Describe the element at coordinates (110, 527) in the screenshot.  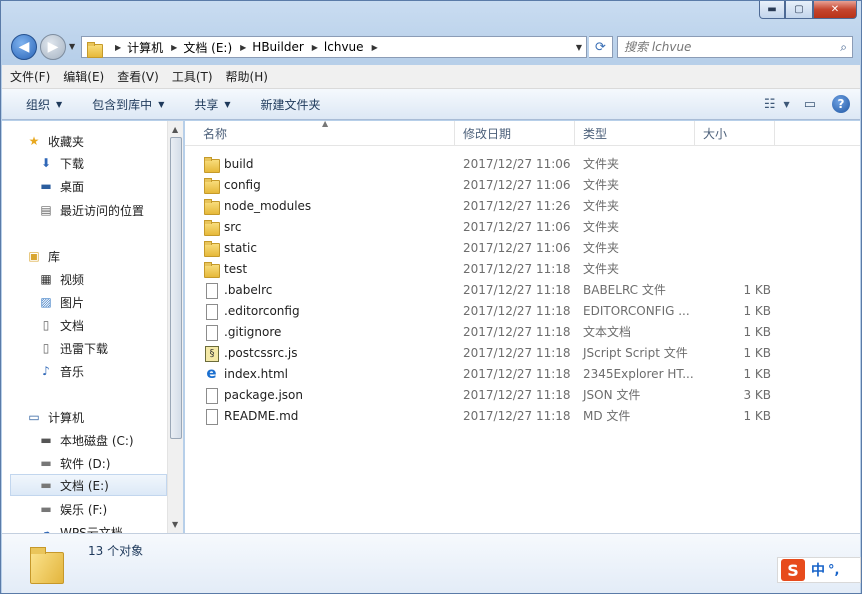
I see `nav-item-wps-cloud: ☁ WPS云文档` at that location.